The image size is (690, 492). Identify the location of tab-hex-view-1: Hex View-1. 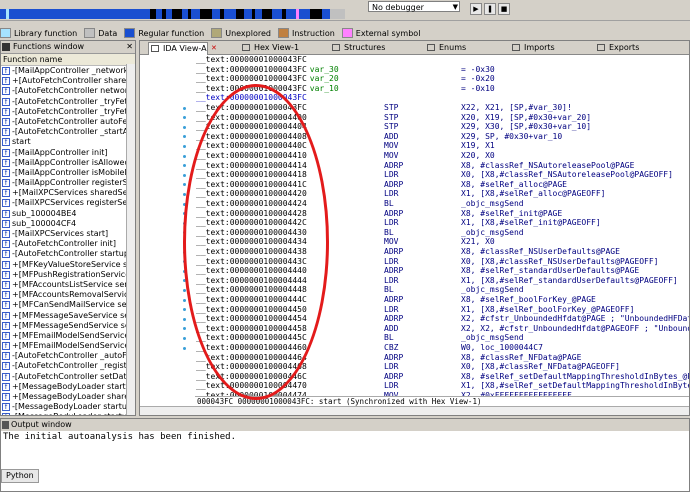
(269, 47).